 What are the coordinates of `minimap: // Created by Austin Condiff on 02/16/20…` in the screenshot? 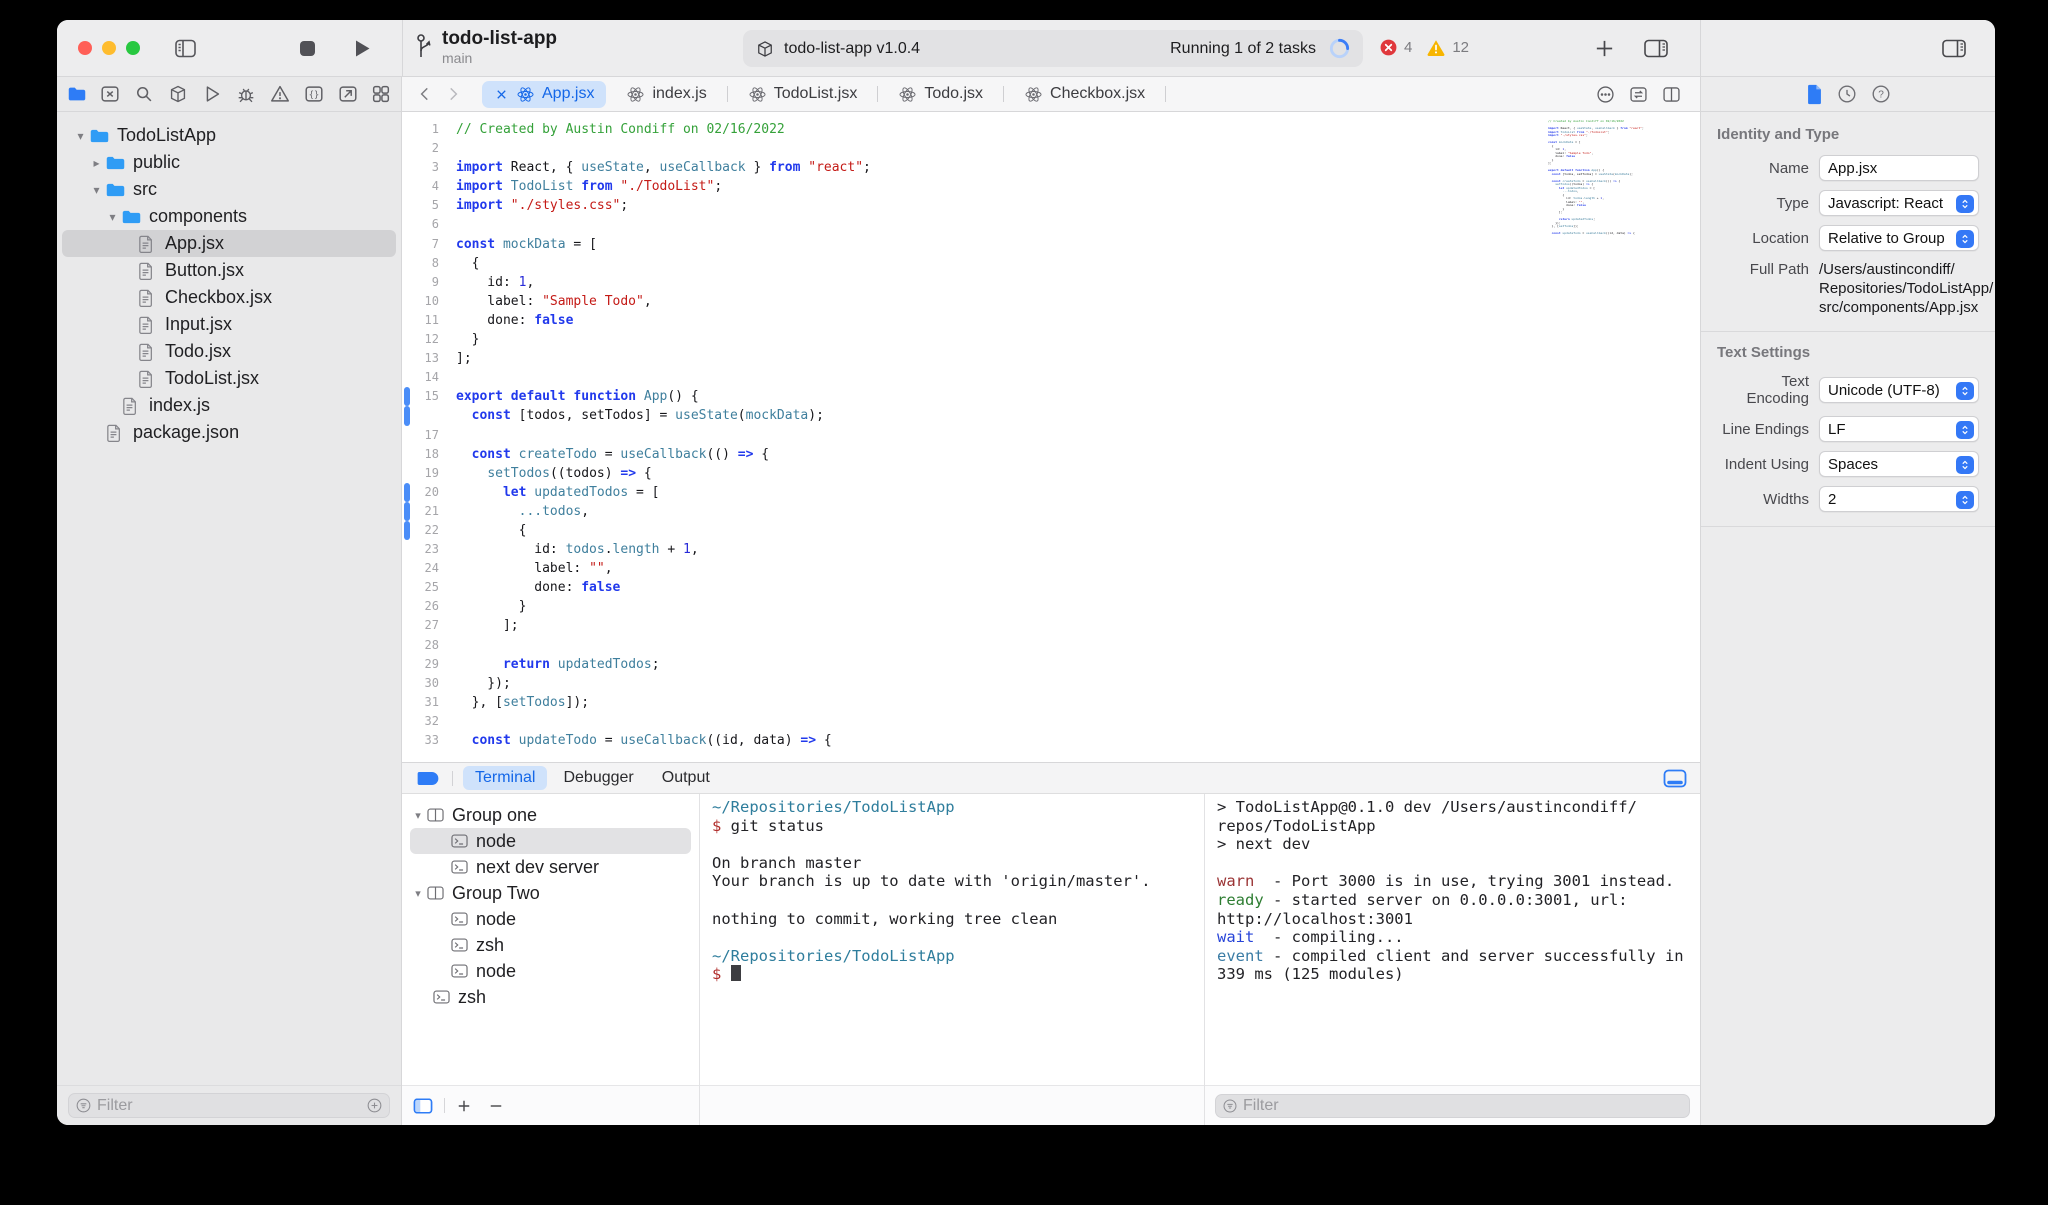 It's located at (1598, 178).